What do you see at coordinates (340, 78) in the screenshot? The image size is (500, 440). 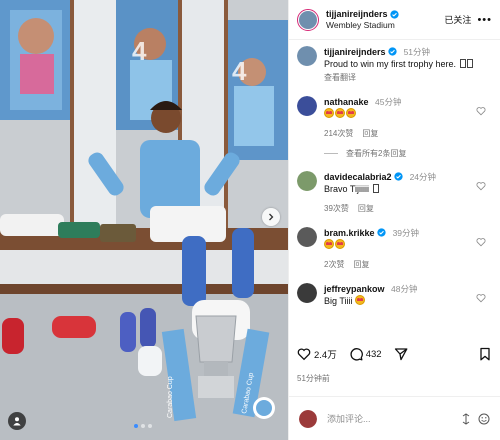 I see `see-translation-link: 查看翻译` at bounding box center [340, 78].